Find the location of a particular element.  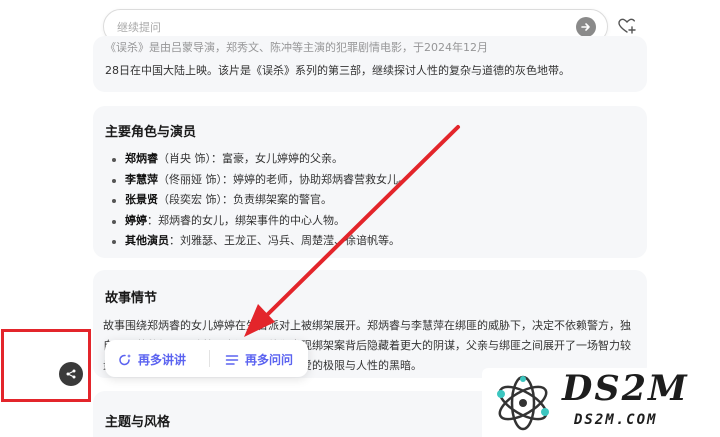

more-talk-button: 再多讲讲 is located at coordinates (152, 359).